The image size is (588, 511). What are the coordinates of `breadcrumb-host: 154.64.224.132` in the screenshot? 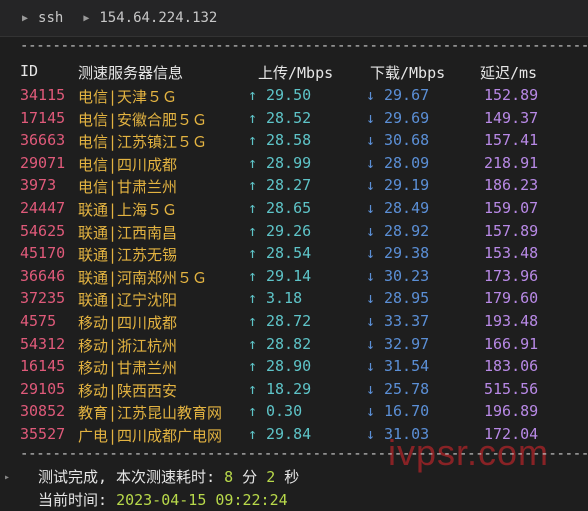 It's located at (158, 18).